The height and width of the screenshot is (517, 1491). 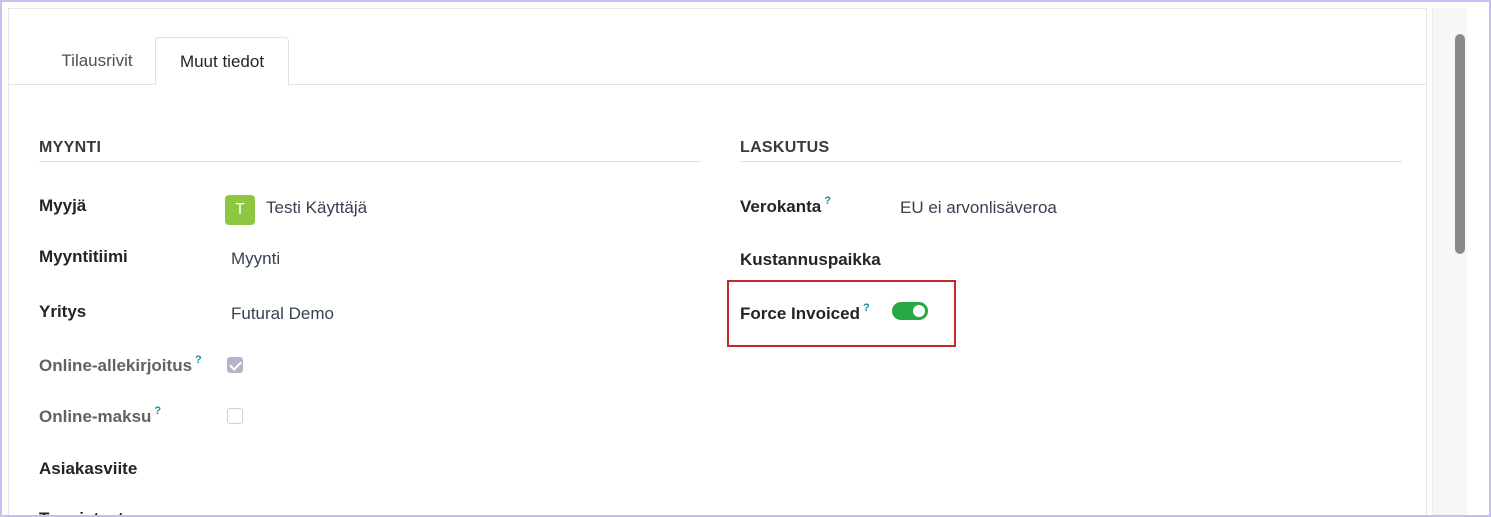 I want to click on fiscal-position-label-text: Verokanta, so click(x=781, y=206).